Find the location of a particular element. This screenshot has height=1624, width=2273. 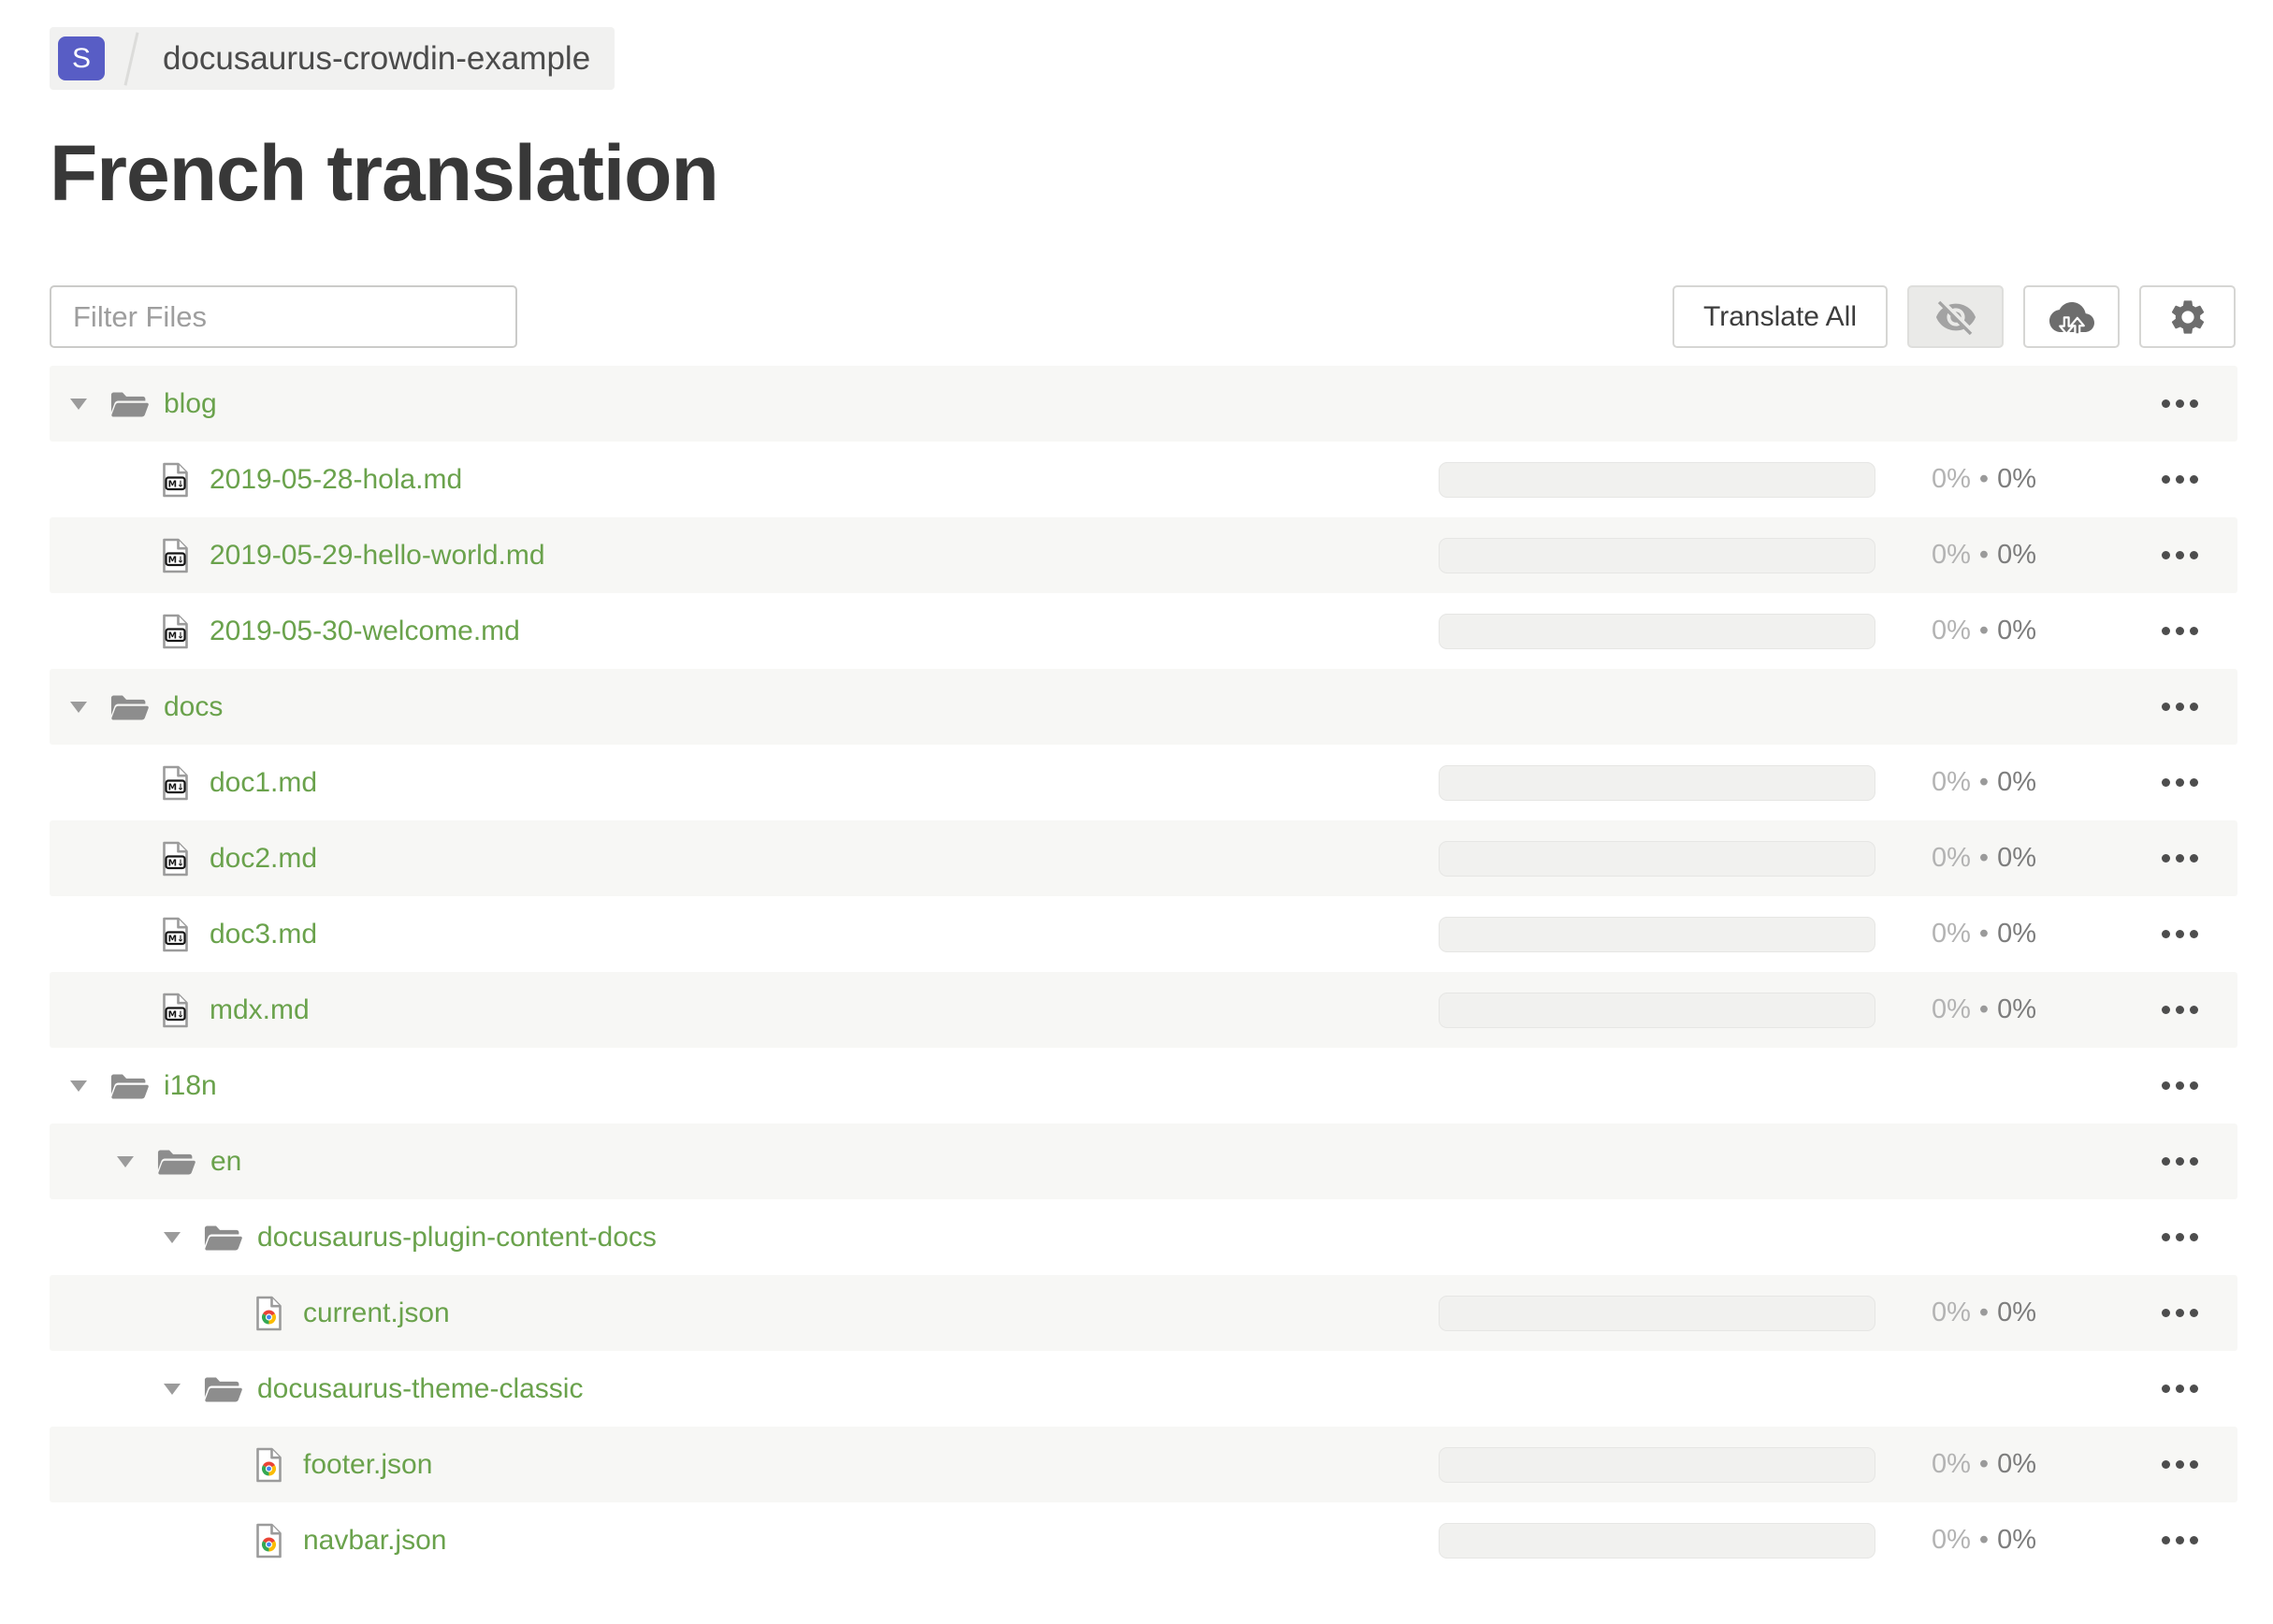

row-main: M↓ 2019-05-30-welcome.md is located at coordinates (285, 631).